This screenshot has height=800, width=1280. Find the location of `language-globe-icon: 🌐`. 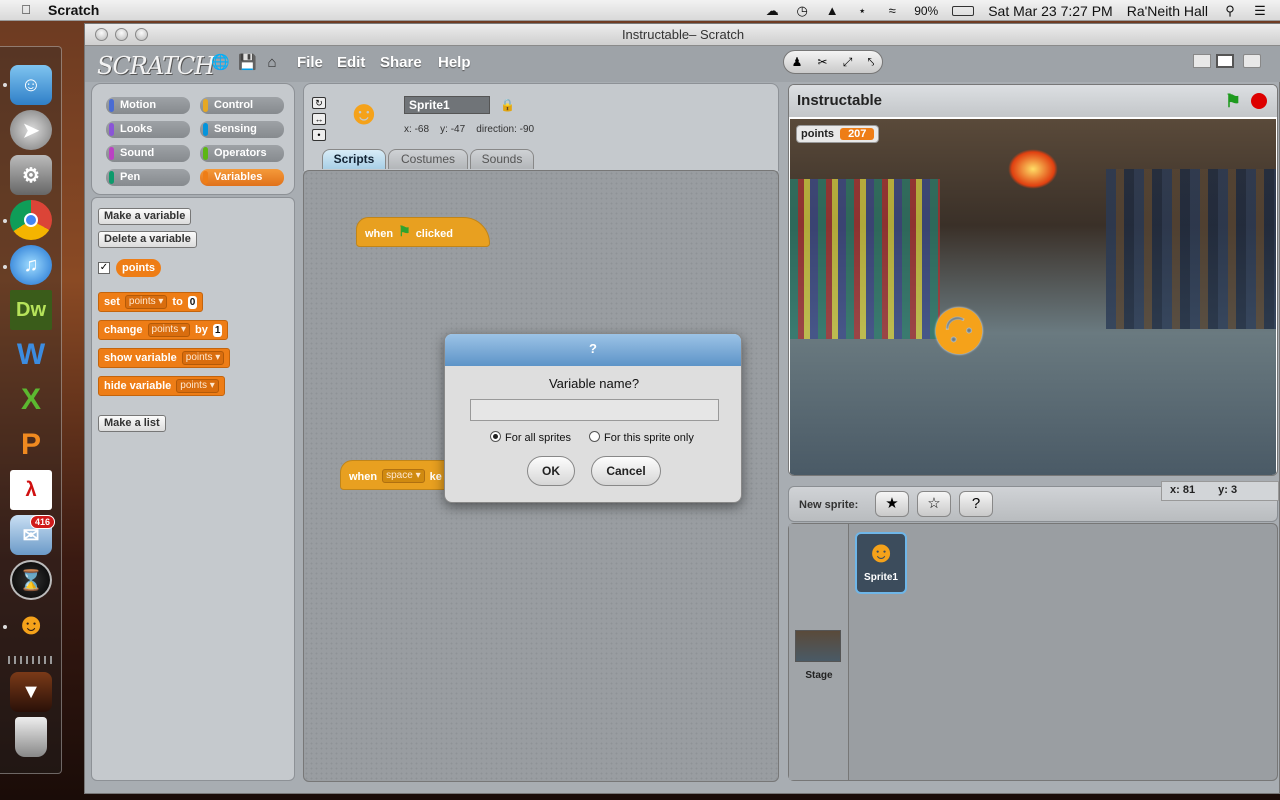

language-globe-icon: 🌐 is located at coordinates (220, 63).